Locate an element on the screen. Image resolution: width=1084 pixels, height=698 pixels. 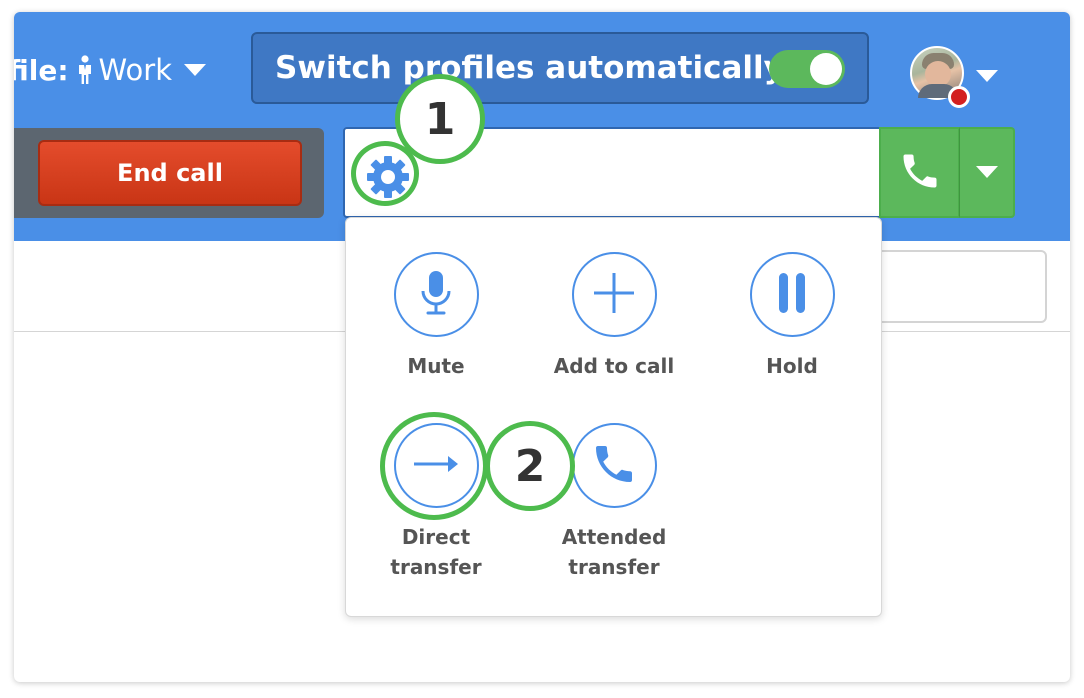
profile-selector: file: Work is located at coordinates (110, 70).